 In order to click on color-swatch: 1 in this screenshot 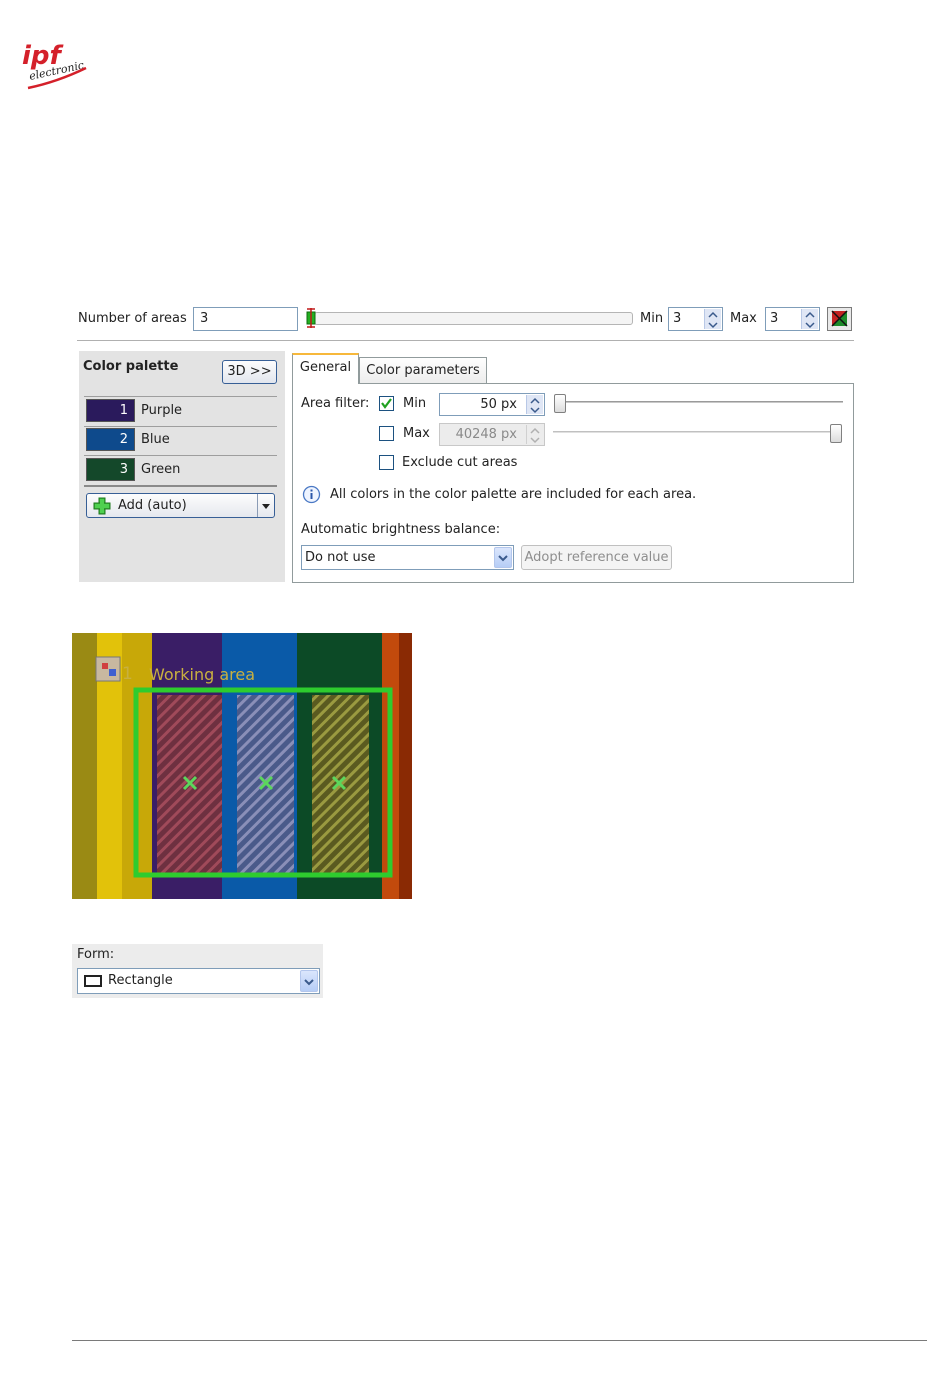, I will do `click(110, 410)`.